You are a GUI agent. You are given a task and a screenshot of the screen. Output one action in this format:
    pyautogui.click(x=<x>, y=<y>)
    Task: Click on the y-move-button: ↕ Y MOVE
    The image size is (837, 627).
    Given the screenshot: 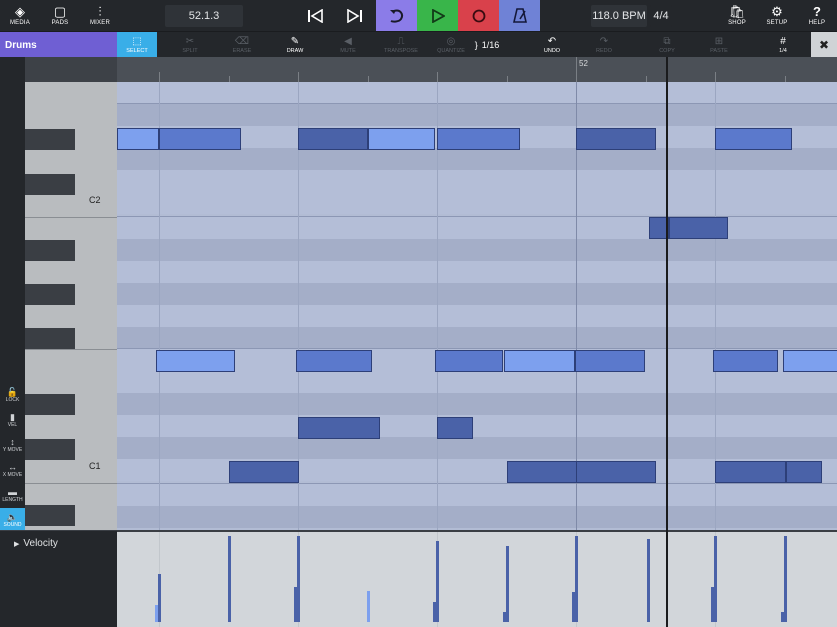 What is the action you would take?
    pyautogui.click(x=12, y=445)
    